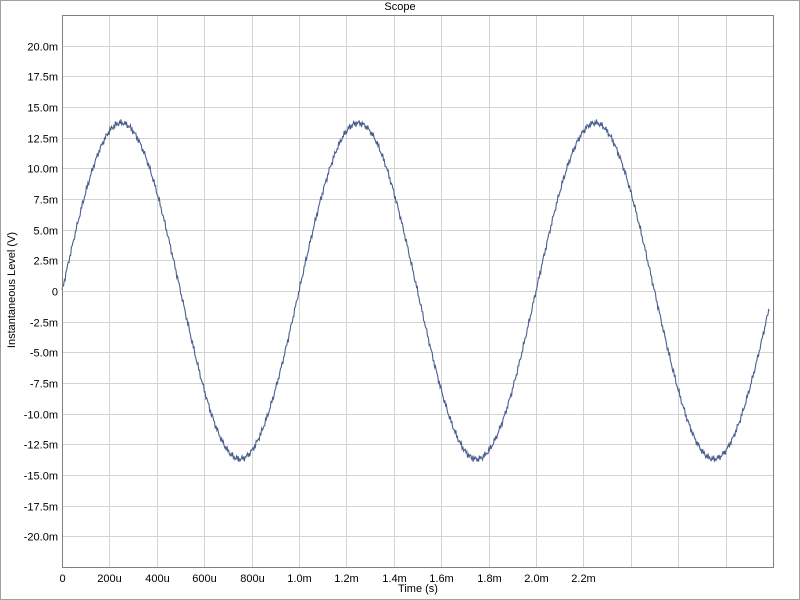 The height and width of the screenshot is (600, 800). Describe the element at coordinates (299, 579) in the screenshot. I see `x-tick-label: 1.0m` at that location.